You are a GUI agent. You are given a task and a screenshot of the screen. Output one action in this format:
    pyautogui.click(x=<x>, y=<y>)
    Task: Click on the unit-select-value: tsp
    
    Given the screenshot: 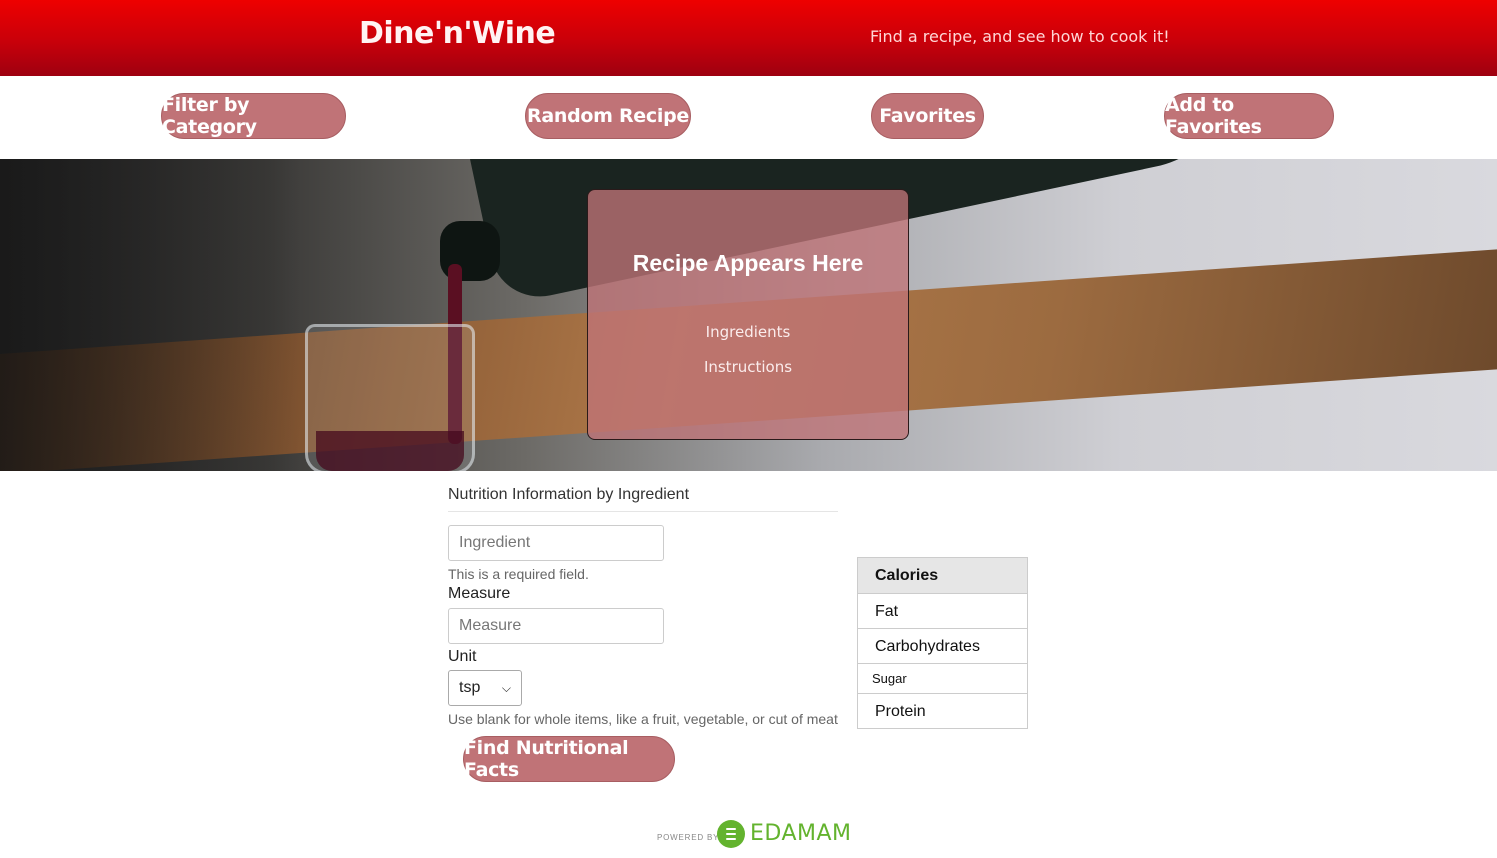 What is the action you would take?
    pyautogui.click(x=470, y=687)
    